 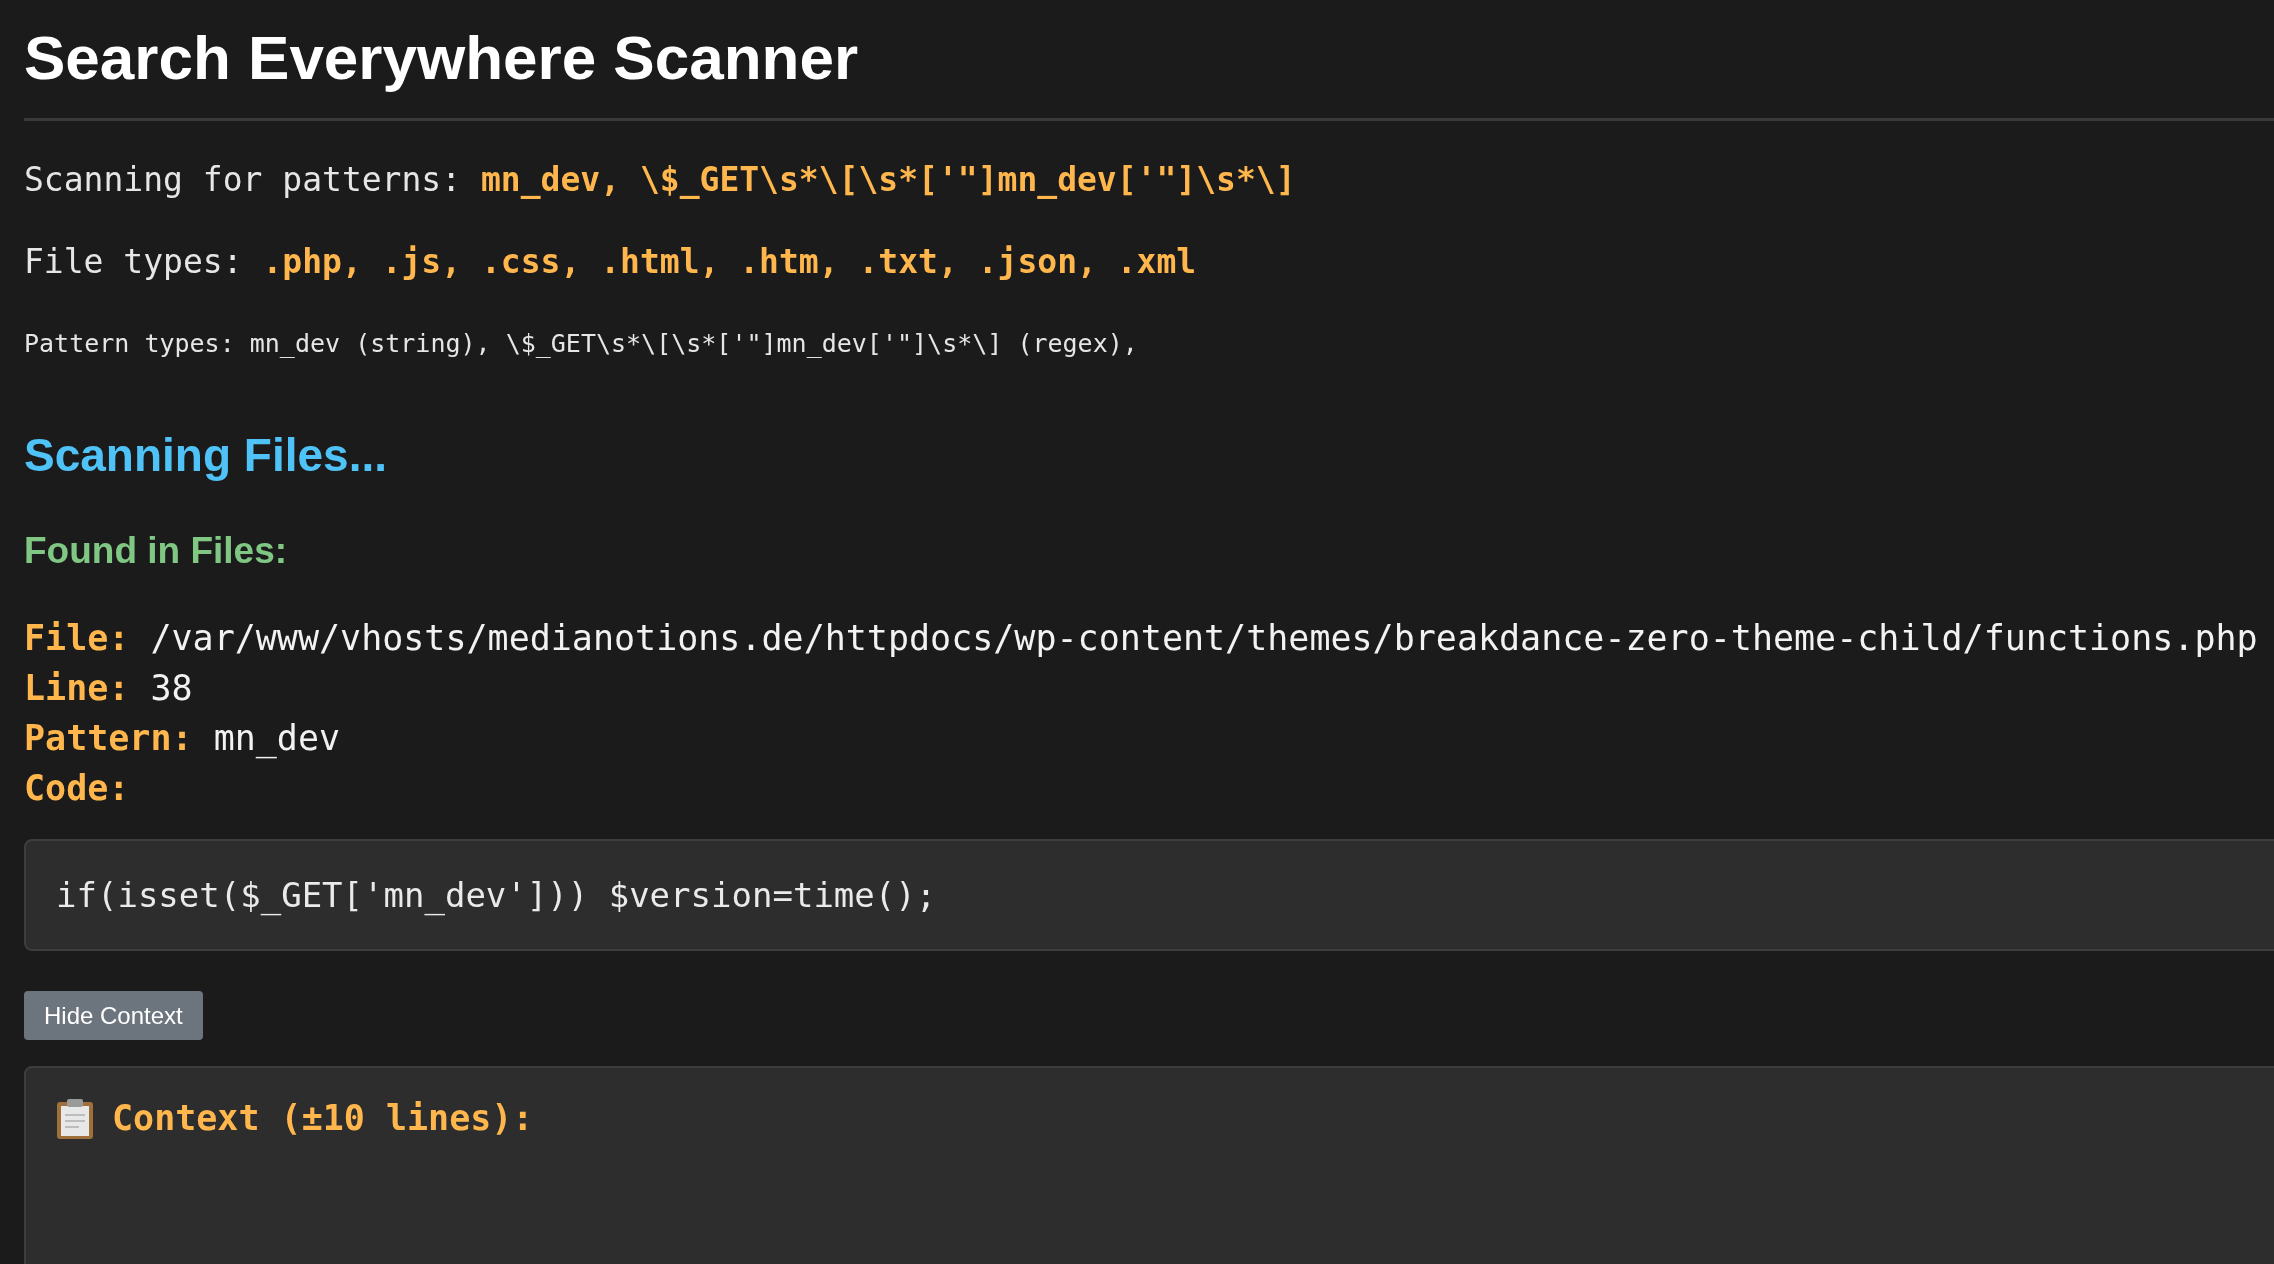 What do you see at coordinates (581, 344) in the screenshot?
I see `pattern-types-line: Pattern types: mn_dev (string), \$_GET\s*\[\s*['"]mn_dev['"]\s*\] (regex),` at bounding box center [581, 344].